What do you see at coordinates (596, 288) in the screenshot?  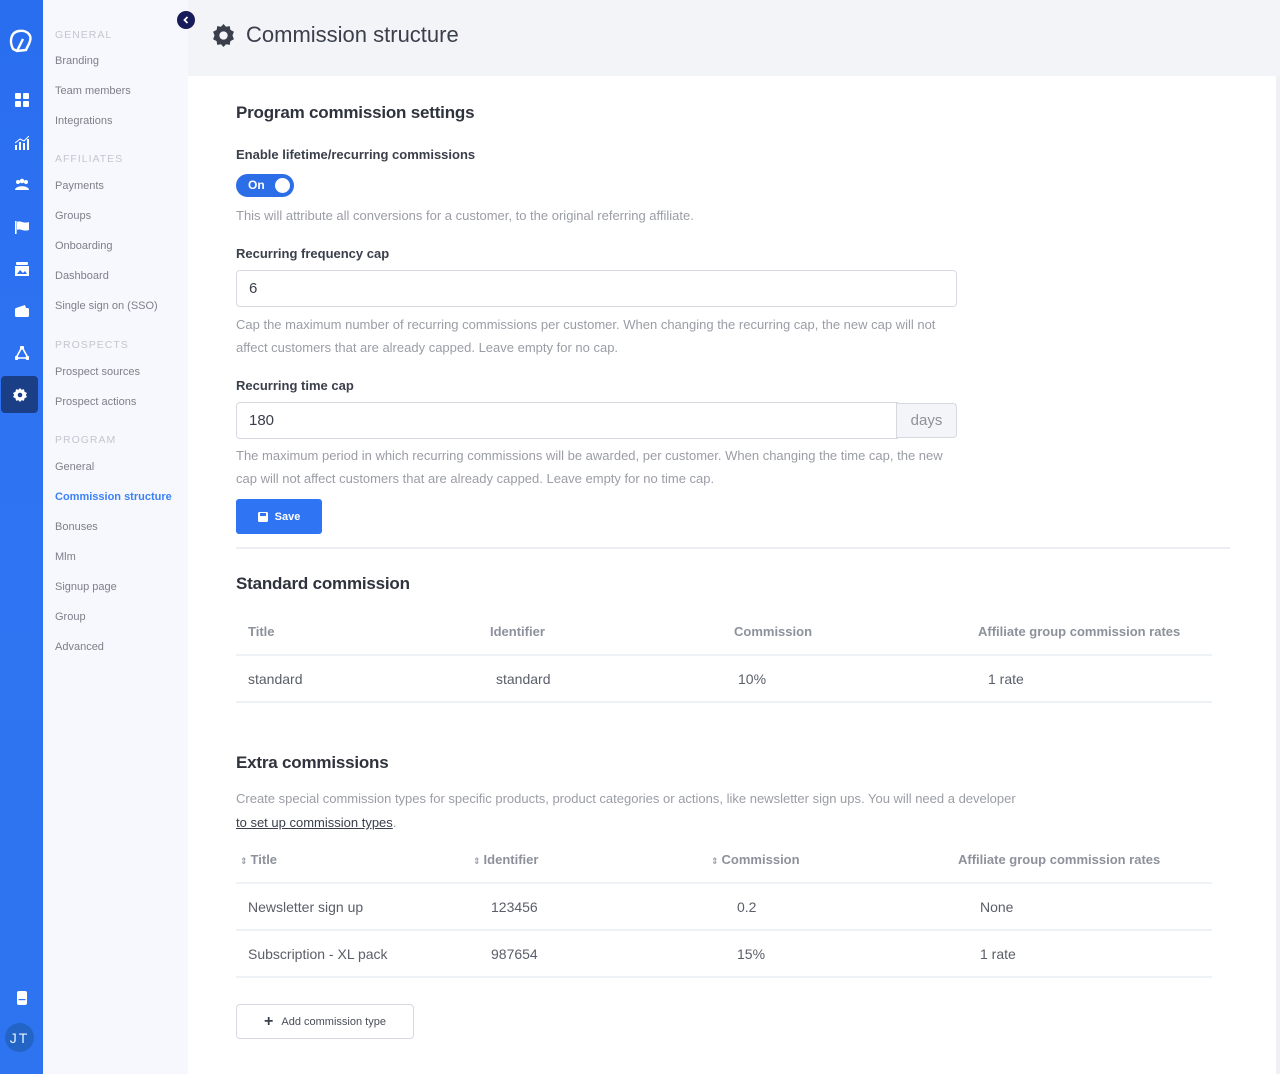 I see `freq-cap-input` at bounding box center [596, 288].